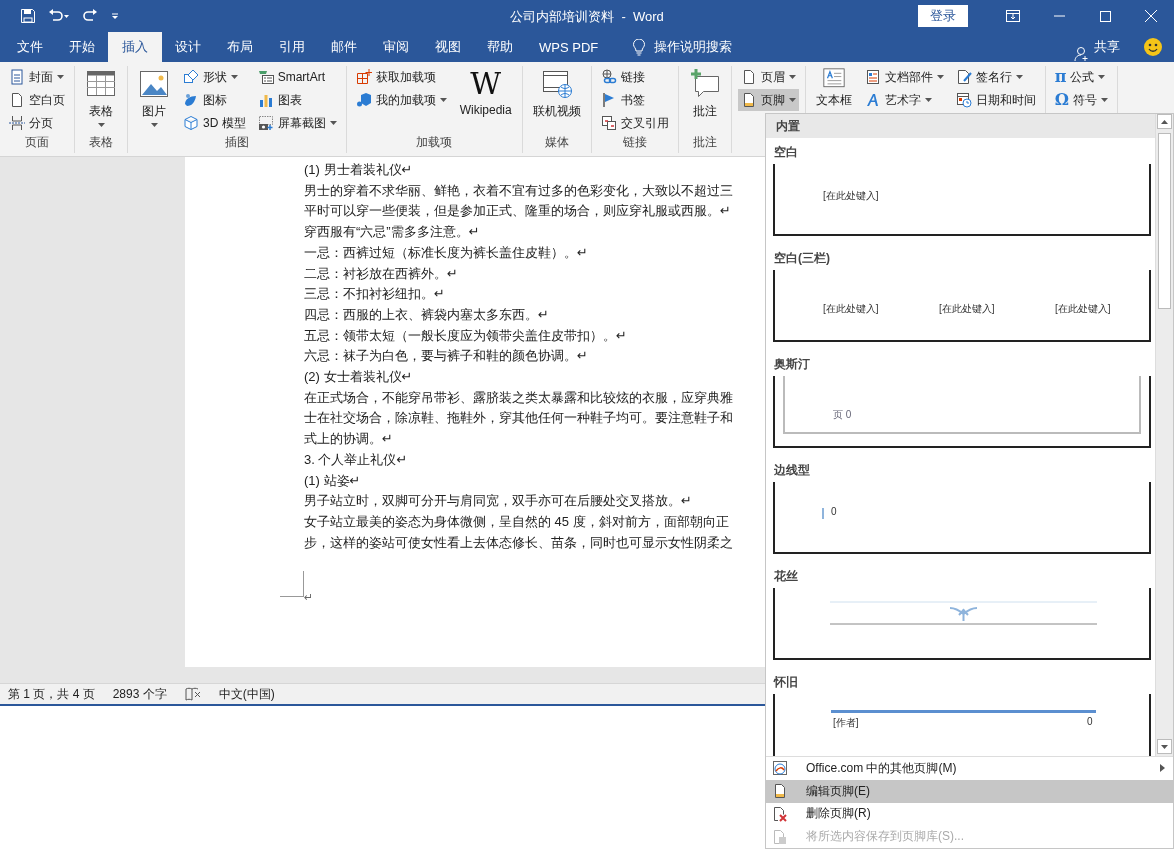 This screenshot has width=1174, height=849. Describe the element at coordinates (904, 100) in the screenshot. I see `ribbon-button: 艺术字` at that location.